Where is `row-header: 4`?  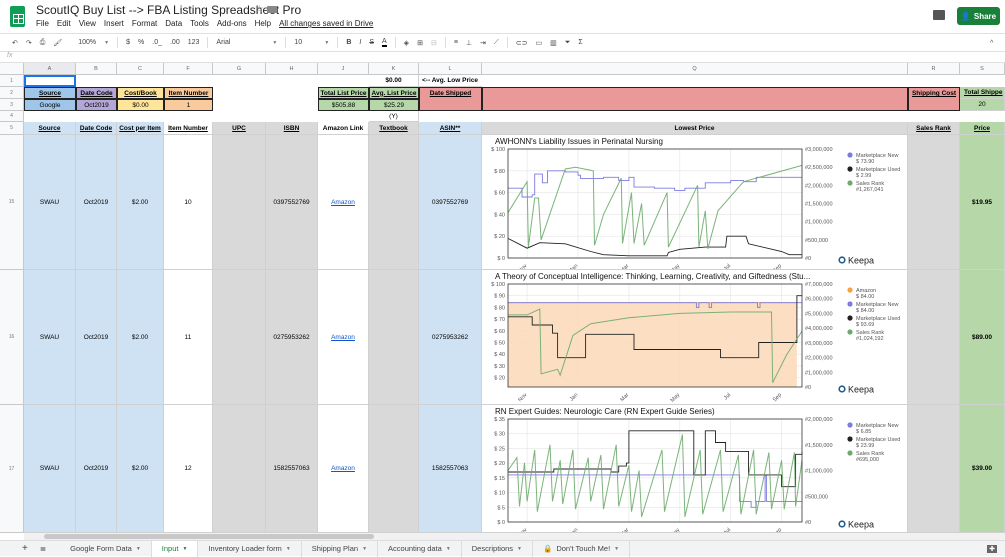 row-header: 4 is located at coordinates (12, 116).